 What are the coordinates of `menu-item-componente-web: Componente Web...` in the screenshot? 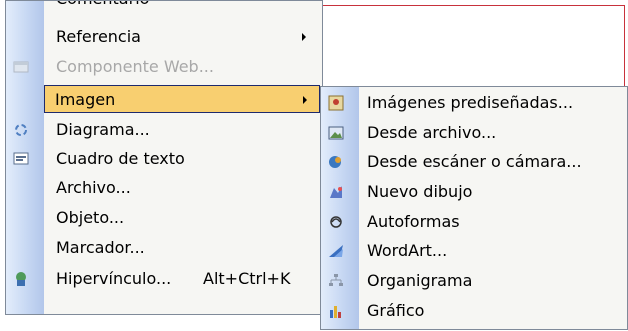 It's located at (164, 67).